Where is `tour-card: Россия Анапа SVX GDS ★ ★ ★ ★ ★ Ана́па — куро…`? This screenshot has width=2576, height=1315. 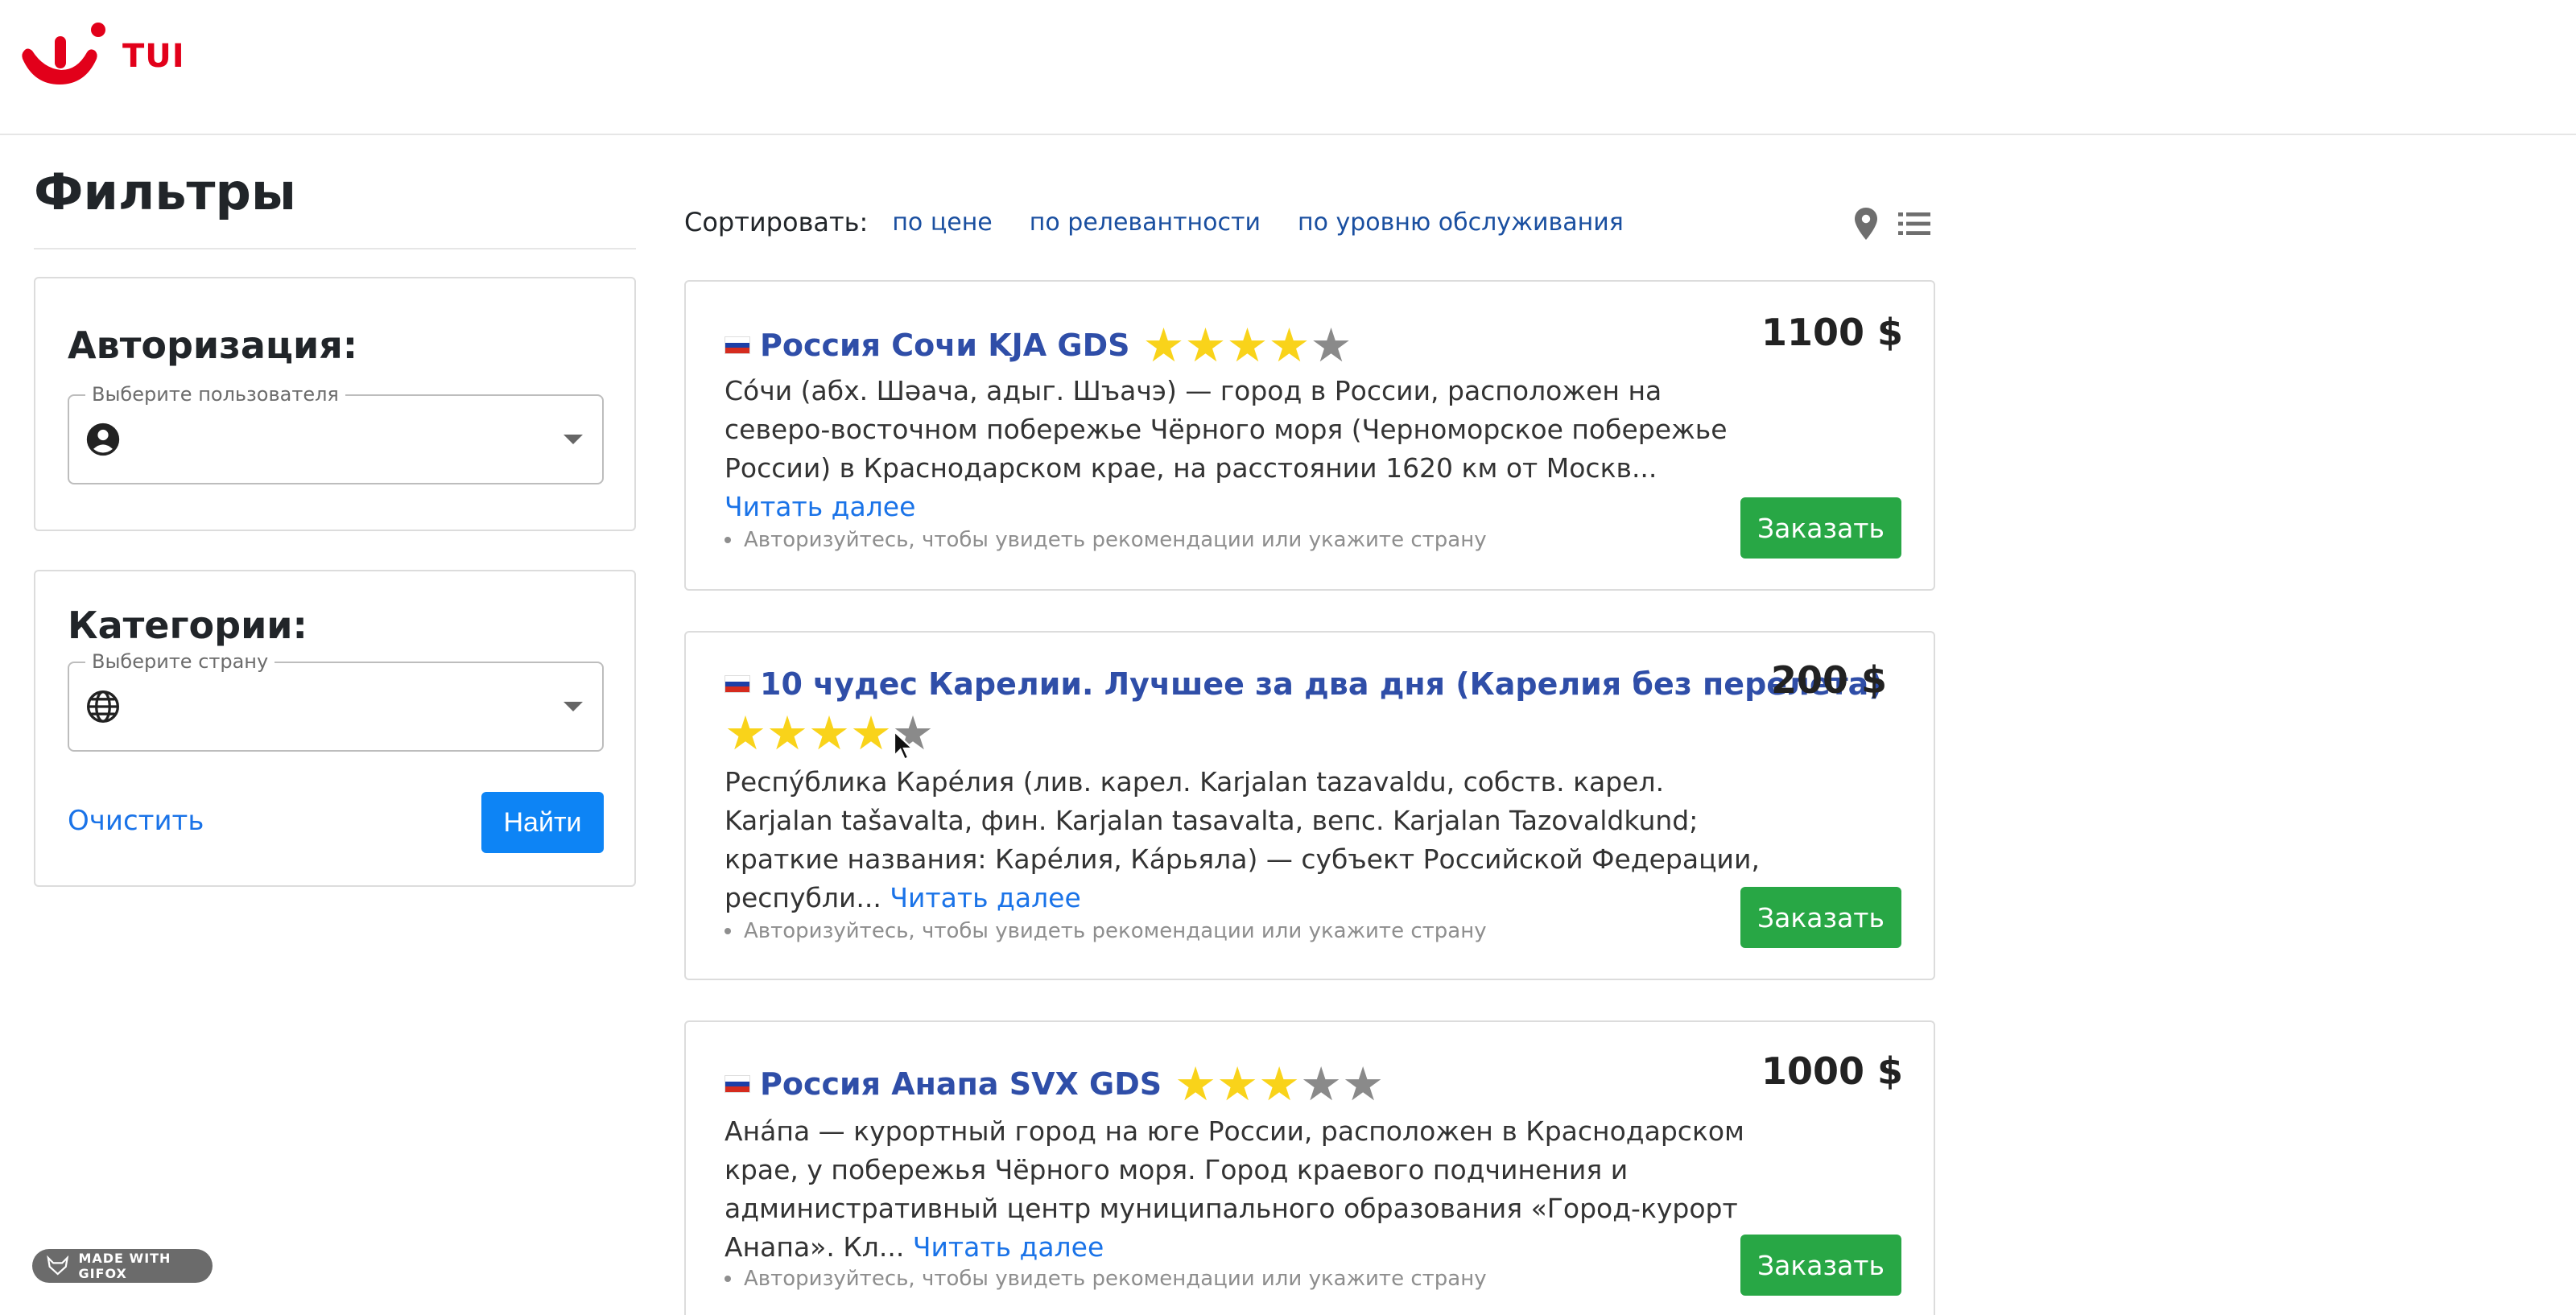
tour-card: Россия Анапа SVX GDS ★ ★ ★ ★ ★ Ана́па — куро… is located at coordinates (1309, 1167).